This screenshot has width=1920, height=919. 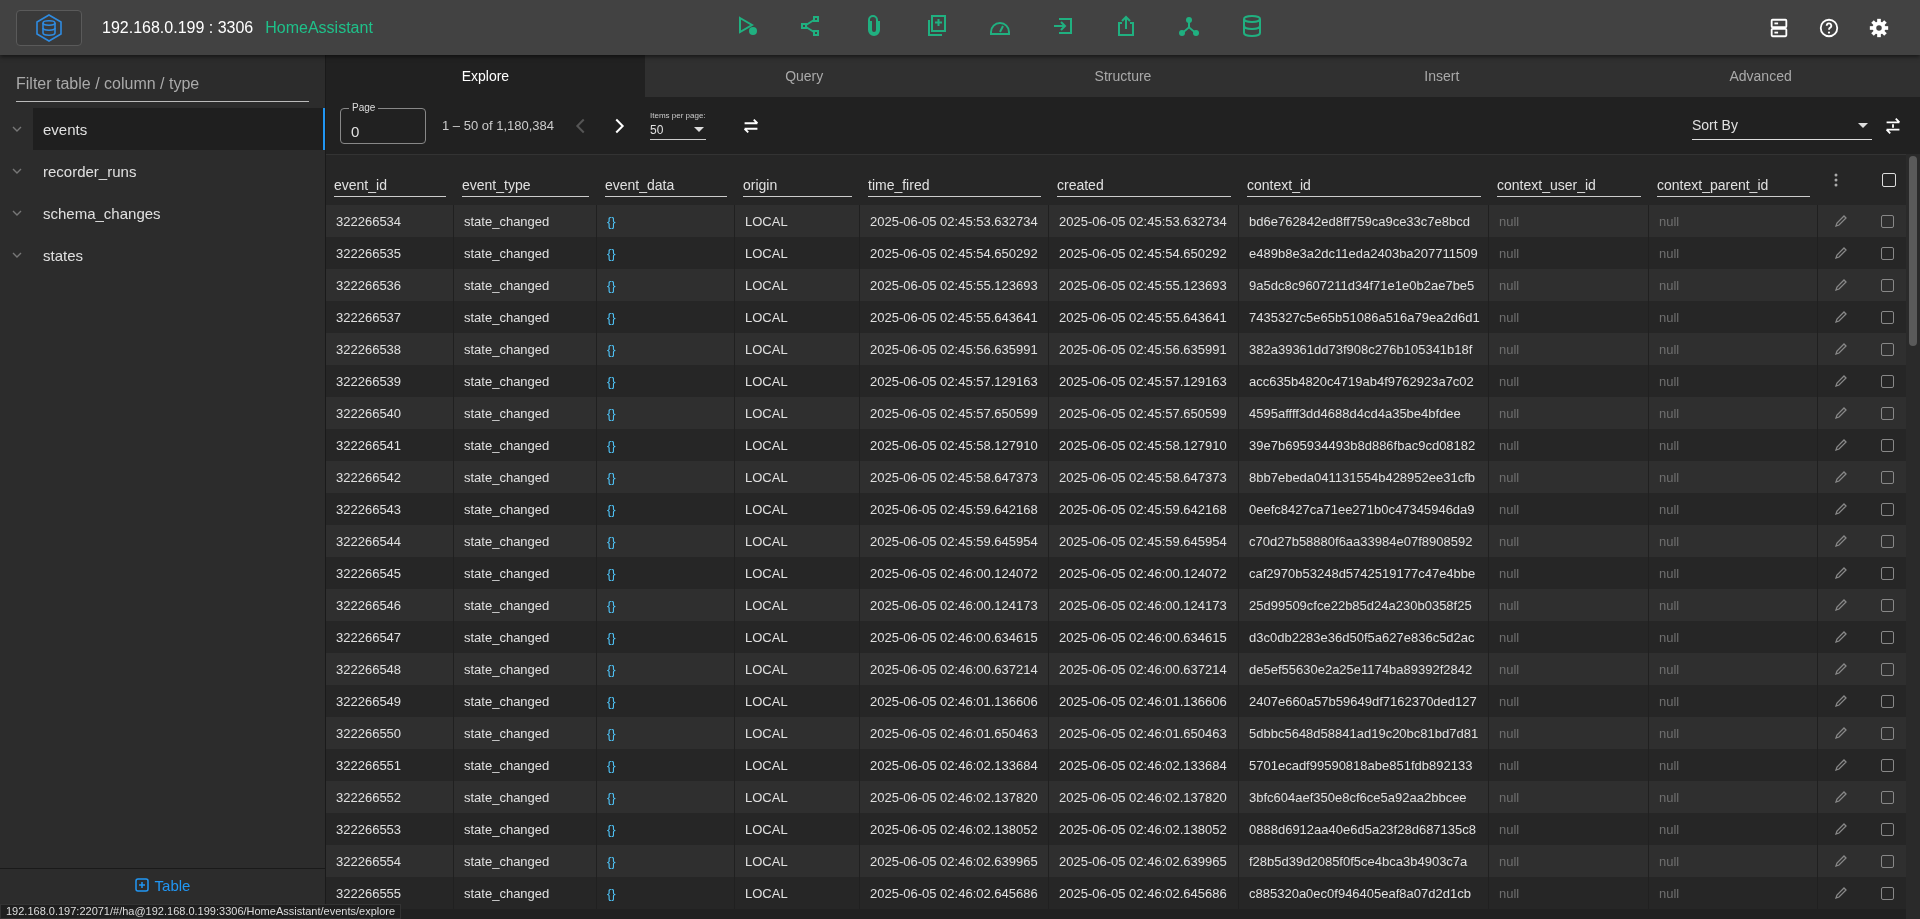 I want to click on database-cube-icon, so click(x=49, y=27).